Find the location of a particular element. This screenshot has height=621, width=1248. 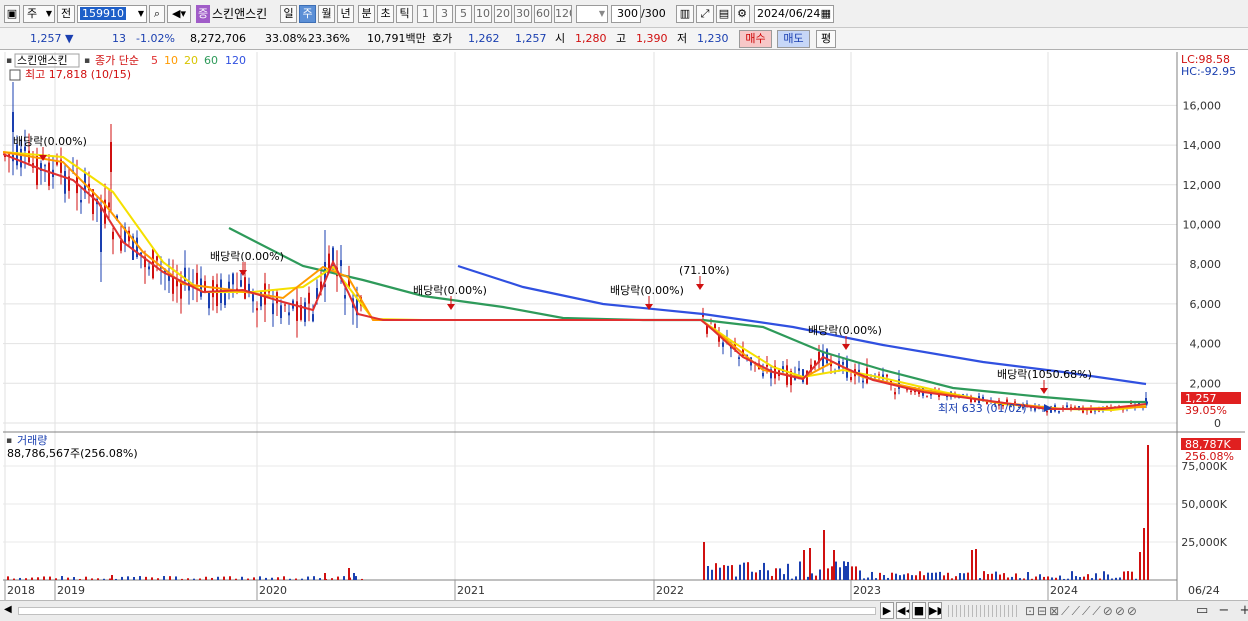

open-price: 1,280 is located at coordinates (591, 38).